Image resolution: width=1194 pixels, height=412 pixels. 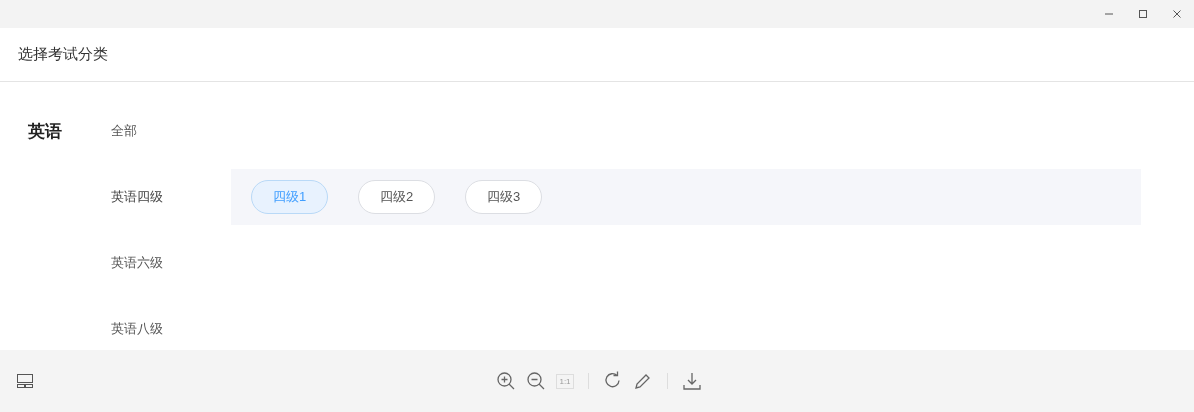 What do you see at coordinates (171, 131) in the screenshot?
I see `subcategory-item: 全部` at bounding box center [171, 131].